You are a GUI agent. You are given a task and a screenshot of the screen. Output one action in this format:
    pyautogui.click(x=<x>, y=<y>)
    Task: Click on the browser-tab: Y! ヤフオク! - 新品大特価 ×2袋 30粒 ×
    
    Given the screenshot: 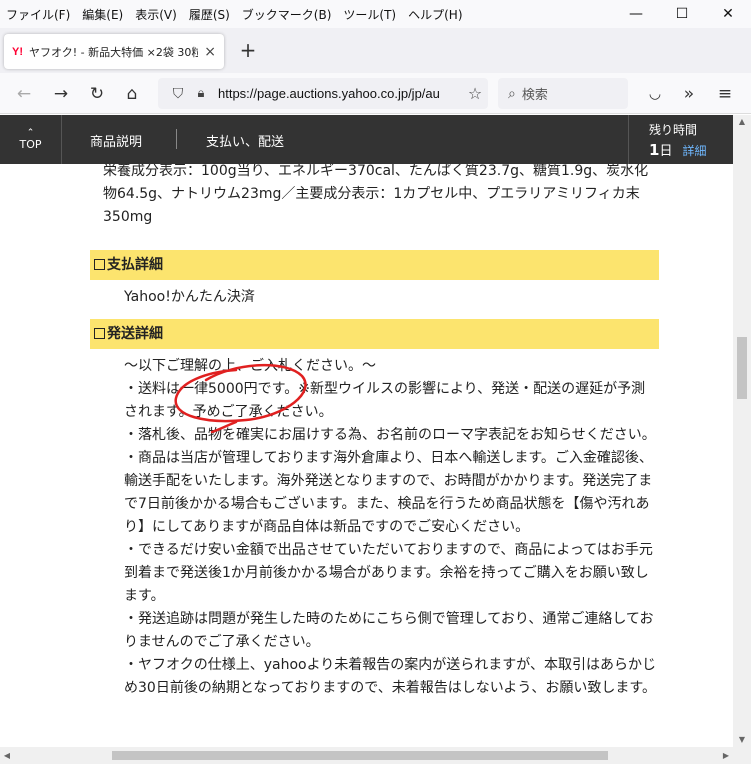 What is the action you would take?
    pyautogui.click(x=114, y=51)
    